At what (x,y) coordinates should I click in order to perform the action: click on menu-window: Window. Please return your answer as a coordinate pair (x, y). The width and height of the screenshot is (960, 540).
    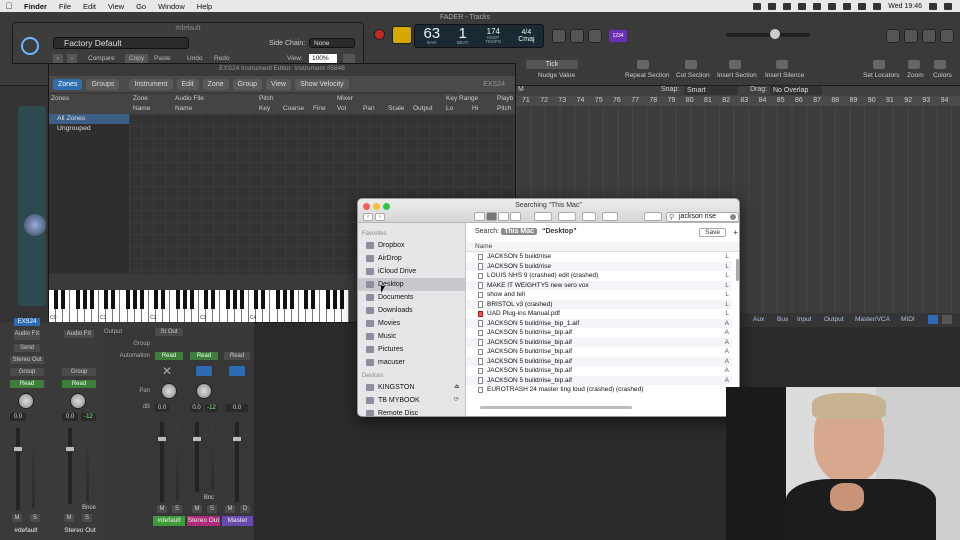
    Looking at the image, I should click on (171, 6).